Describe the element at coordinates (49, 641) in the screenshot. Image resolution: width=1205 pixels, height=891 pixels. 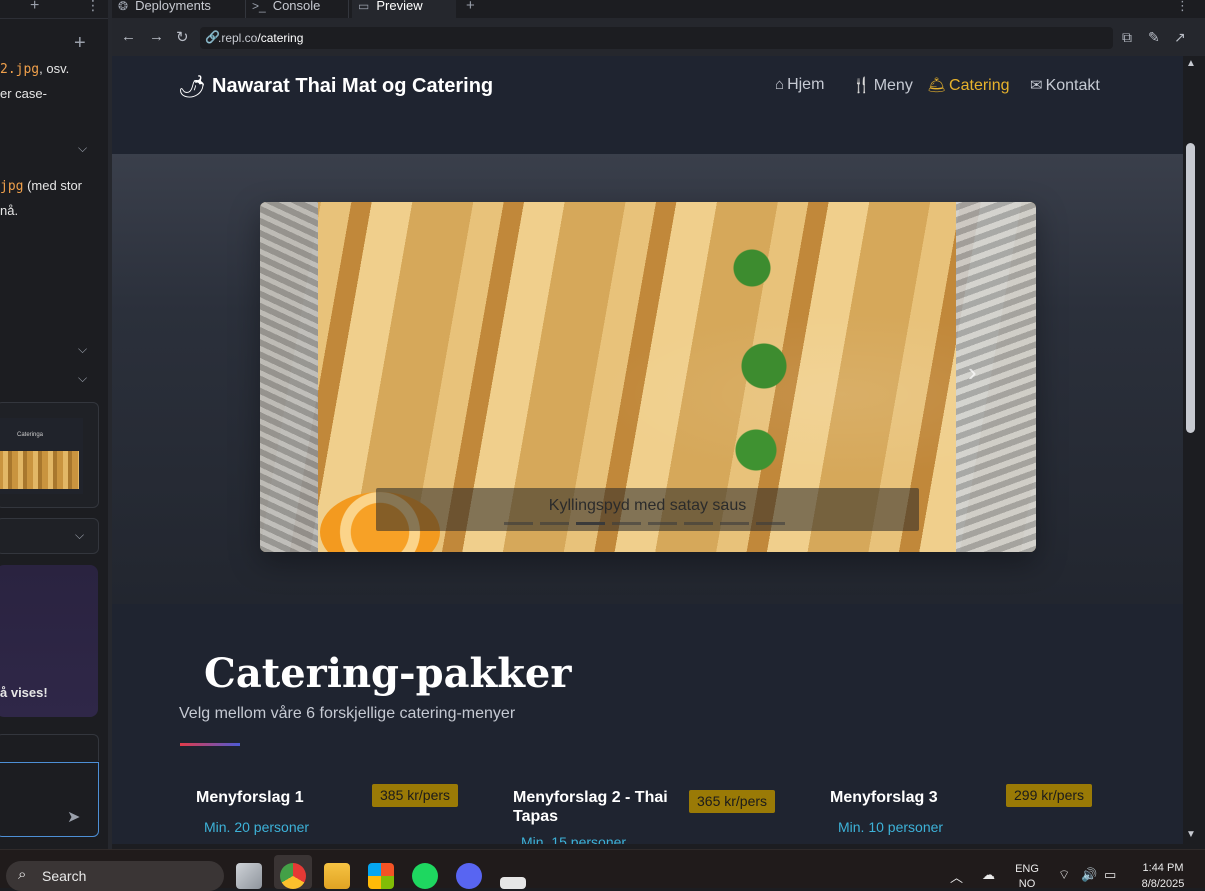
I see `assistant-message: å vises!` at that location.